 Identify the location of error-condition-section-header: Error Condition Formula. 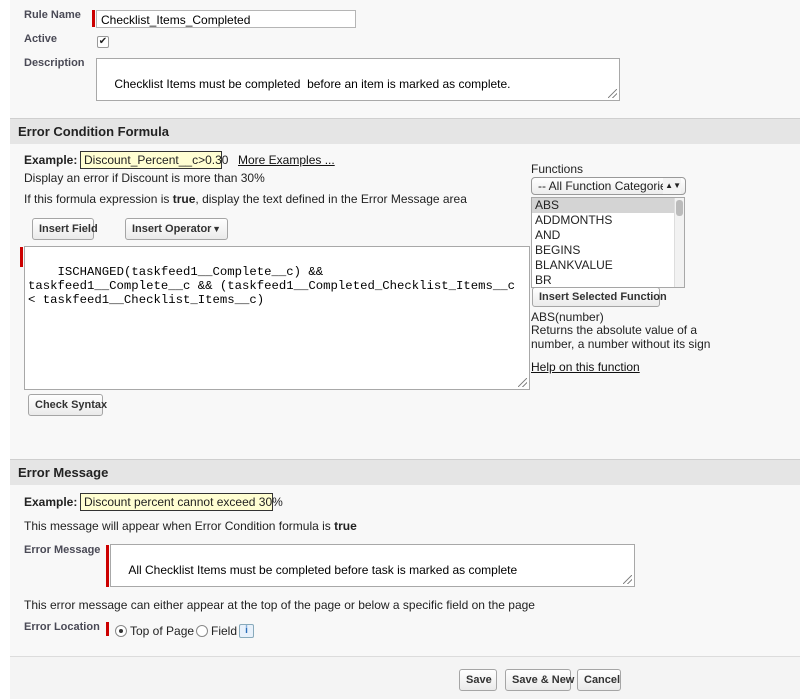
(405, 131).